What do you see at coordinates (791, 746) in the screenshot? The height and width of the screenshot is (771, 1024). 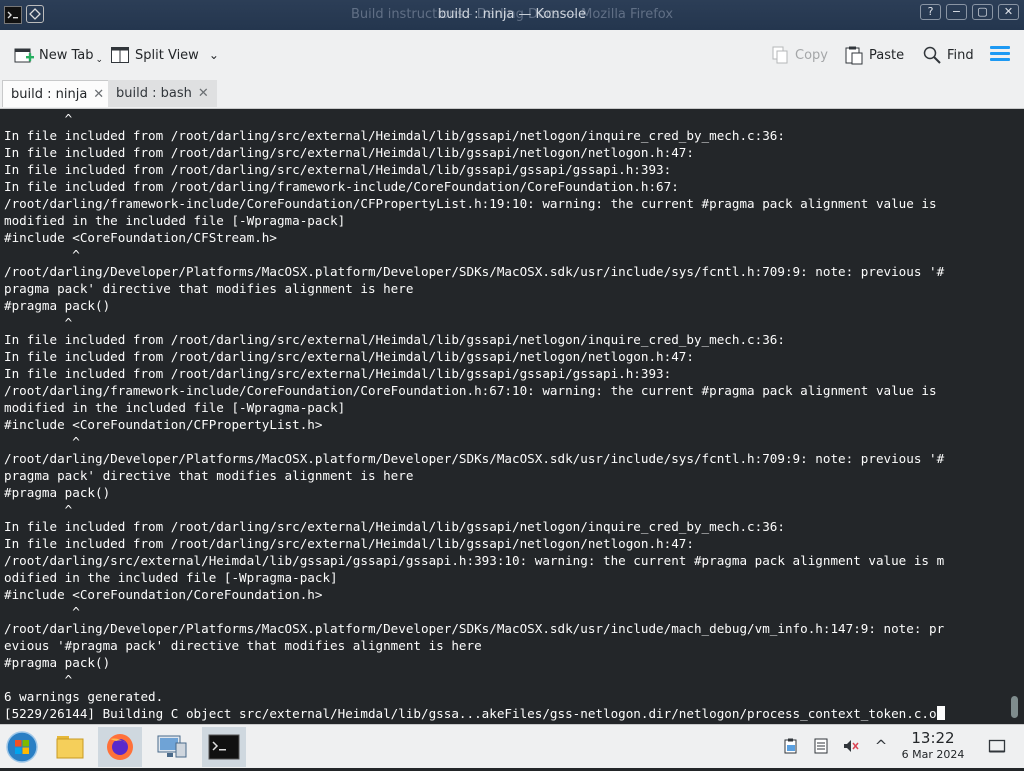 I see `clipboard-tray-icon` at bounding box center [791, 746].